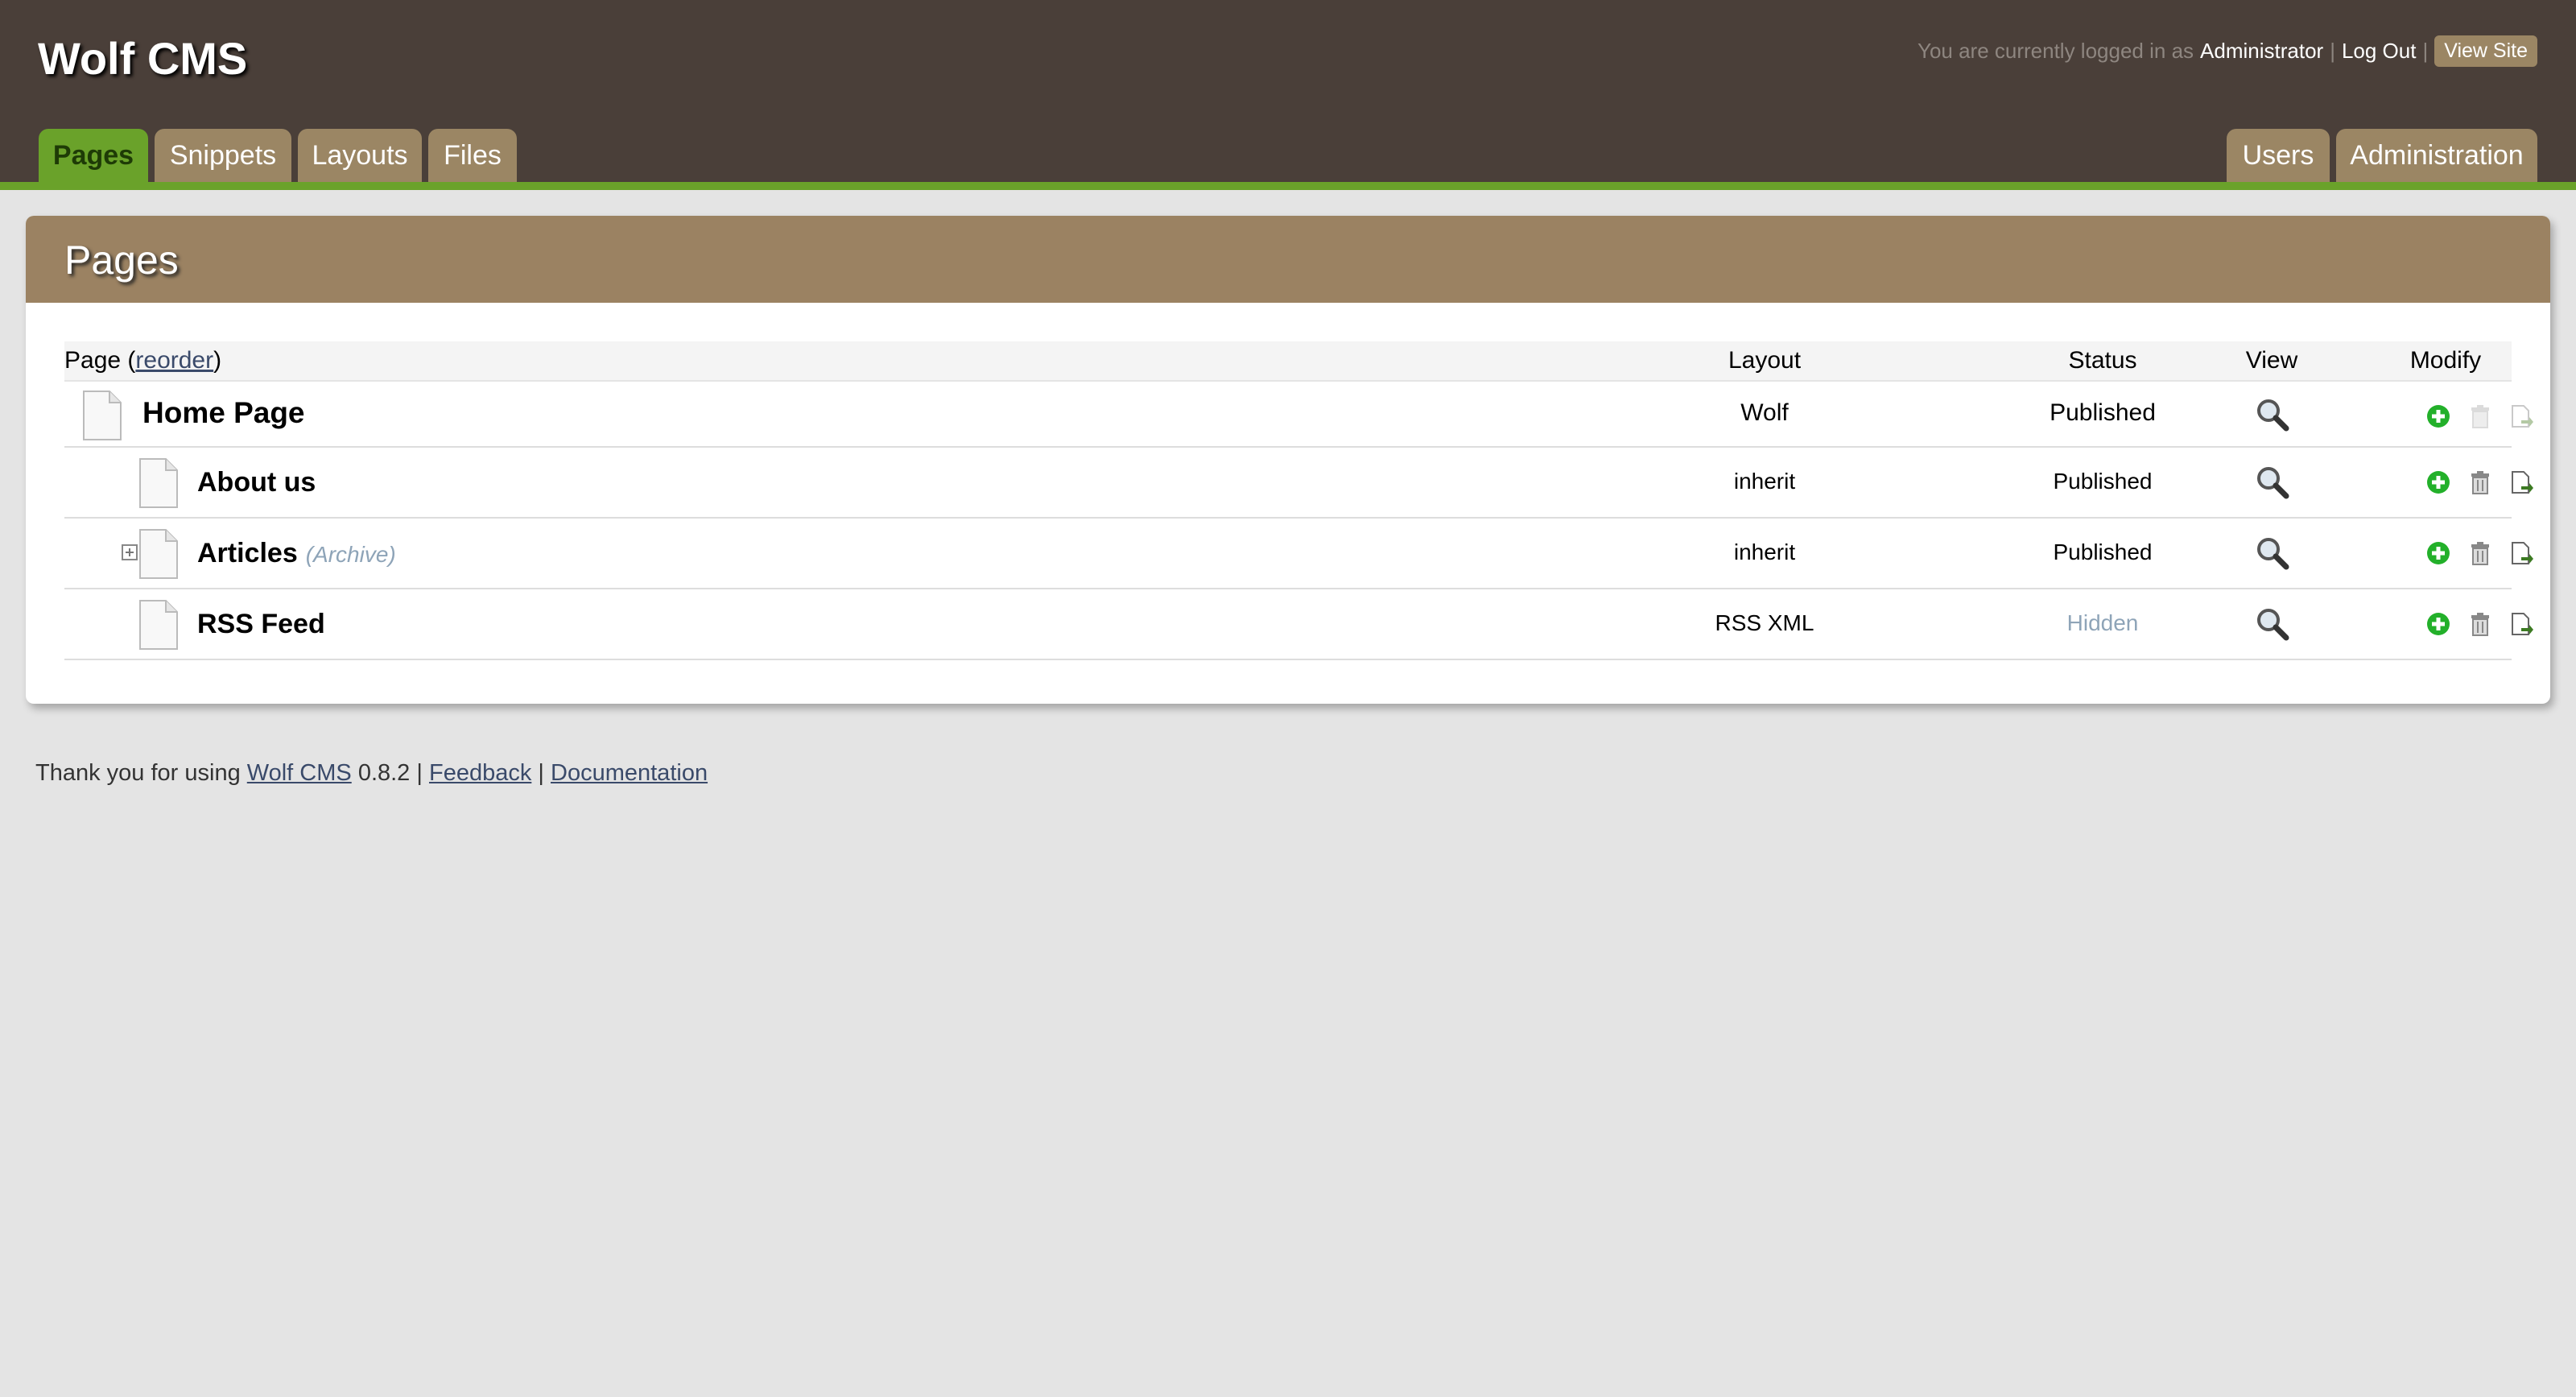  What do you see at coordinates (2102, 622) in the screenshot?
I see `status-value: Hidden` at bounding box center [2102, 622].